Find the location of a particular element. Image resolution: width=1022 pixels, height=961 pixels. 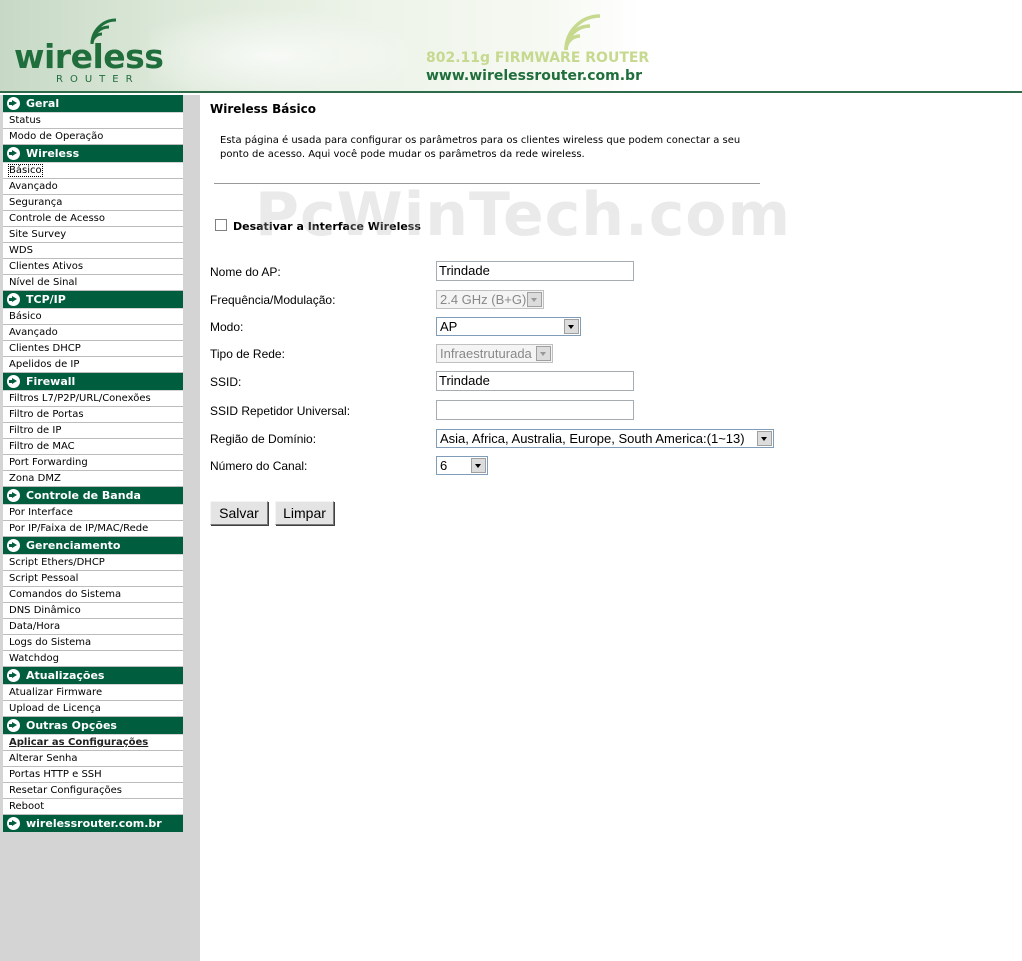

sidebar-item-label: WDS is located at coordinates (21, 250).